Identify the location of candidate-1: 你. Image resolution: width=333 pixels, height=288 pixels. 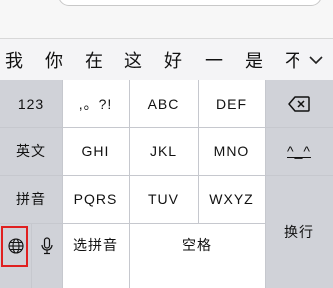
(54, 60).